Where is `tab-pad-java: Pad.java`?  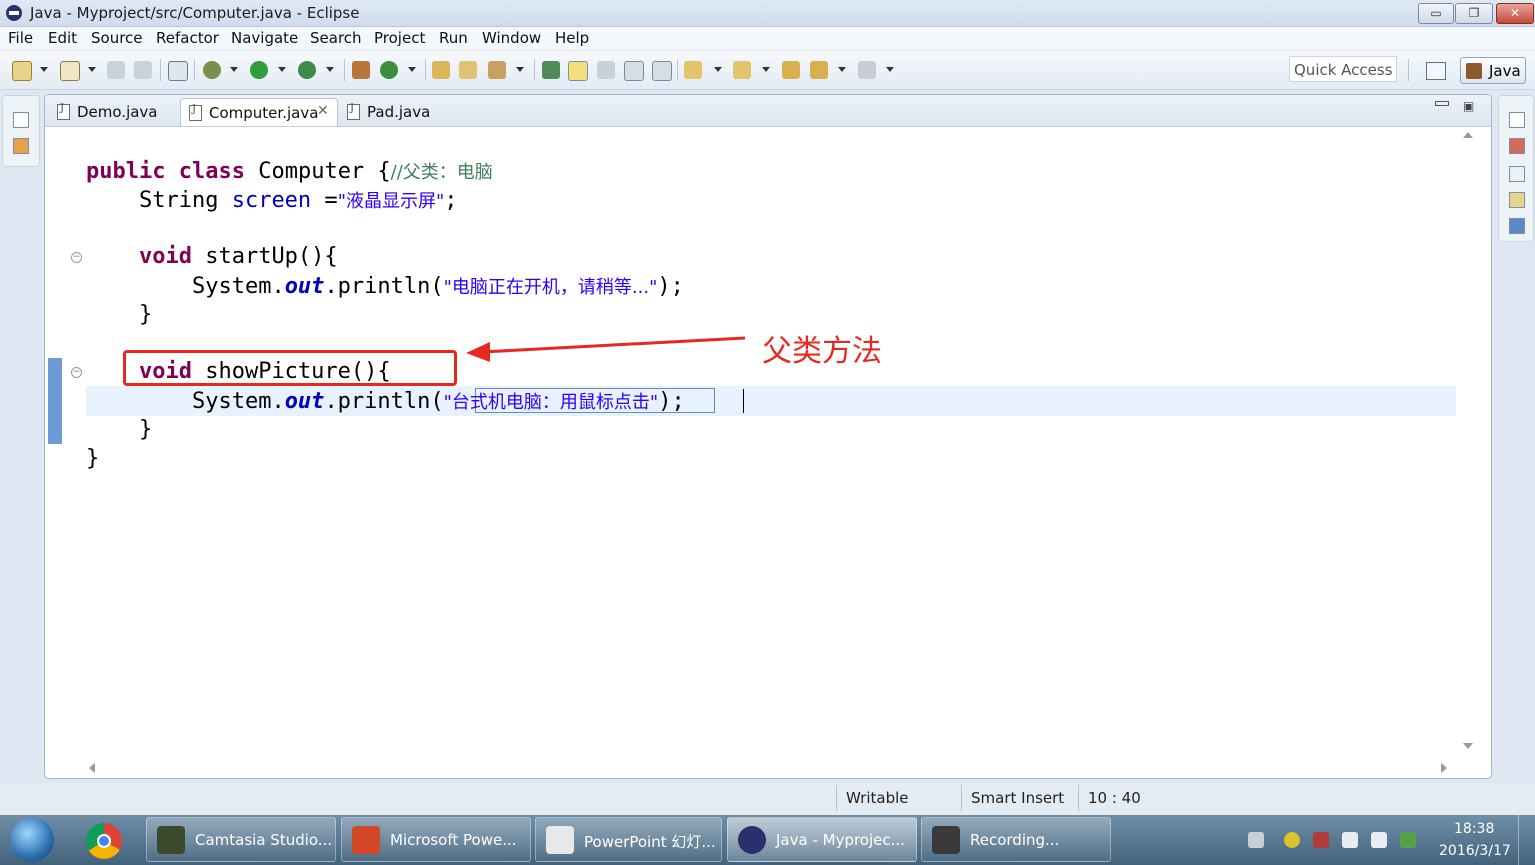
tab-pad-java: Pad.java is located at coordinates (394, 112).